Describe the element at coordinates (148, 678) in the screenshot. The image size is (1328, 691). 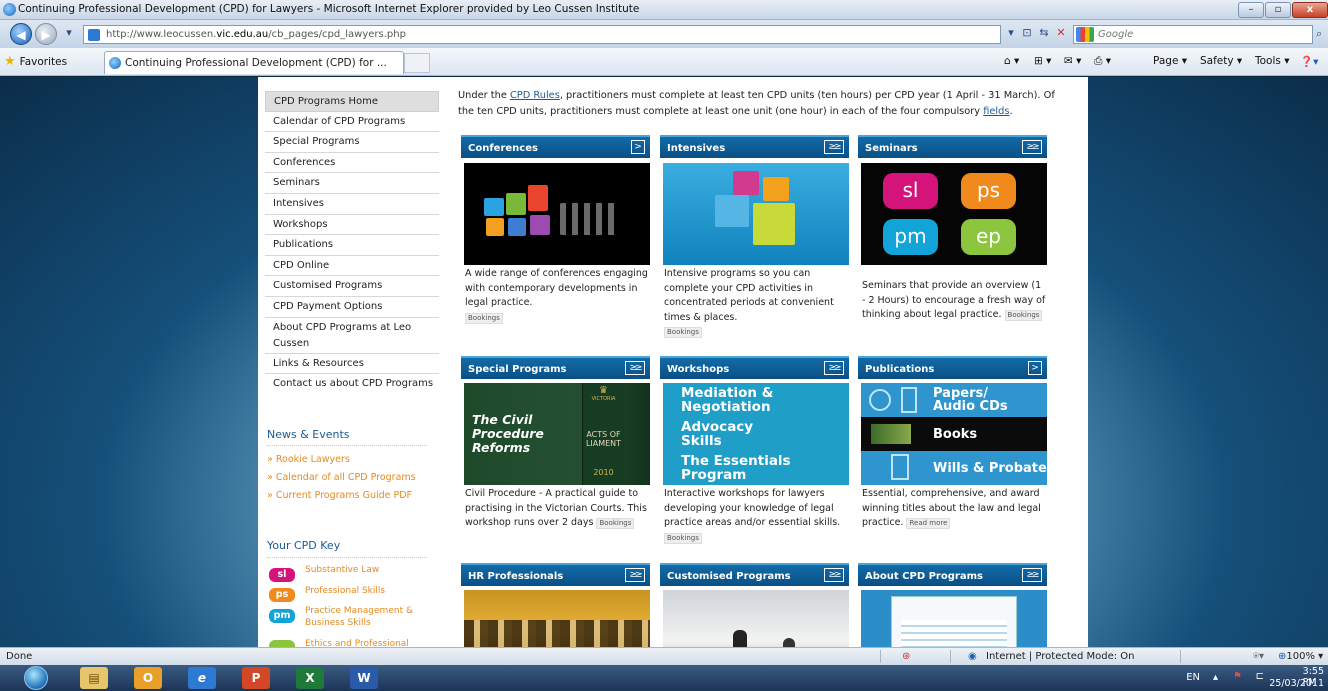
I see `outlook-taskbar-icon: O` at that location.